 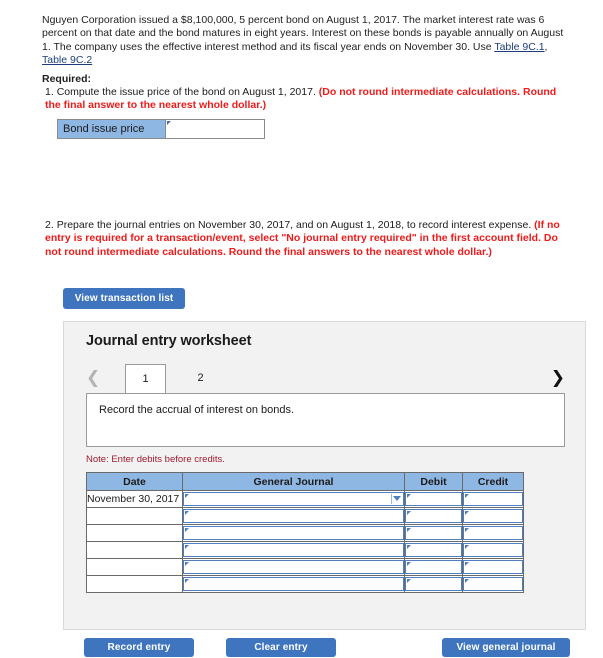 I want to click on worksheet-tab-1: 1, so click(x=145, y=378).